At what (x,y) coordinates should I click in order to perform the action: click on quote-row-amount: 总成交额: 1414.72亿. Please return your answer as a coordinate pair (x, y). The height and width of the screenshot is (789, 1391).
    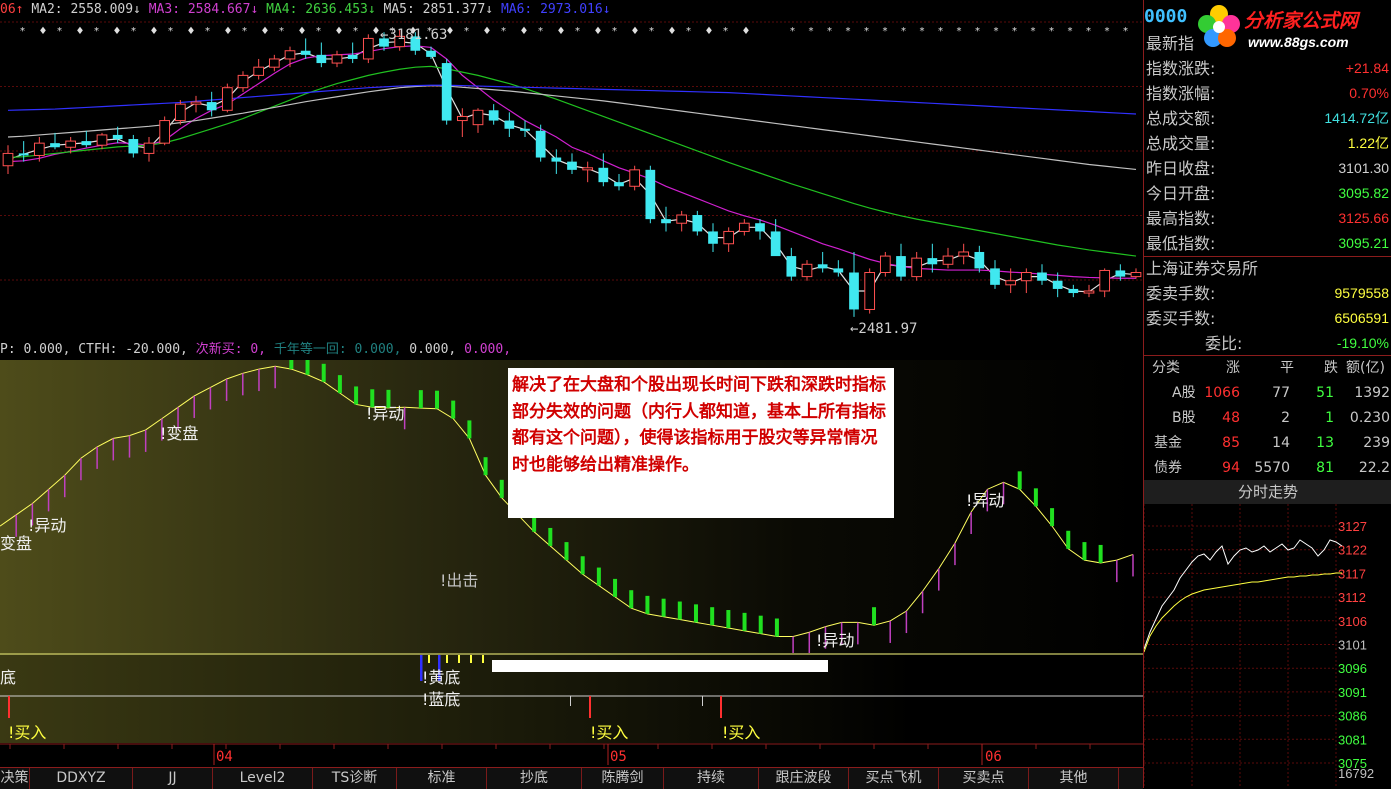
    Looking at the image, I should click on (1268, 118).